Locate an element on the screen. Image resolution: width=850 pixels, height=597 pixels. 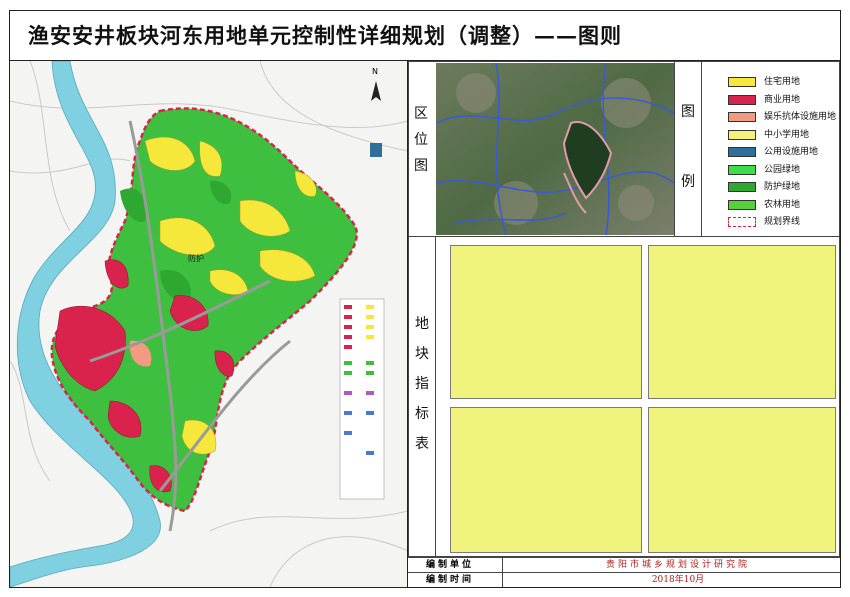
indicator-label: 地 块 指 标 表 is located at coordinates (422, 384).